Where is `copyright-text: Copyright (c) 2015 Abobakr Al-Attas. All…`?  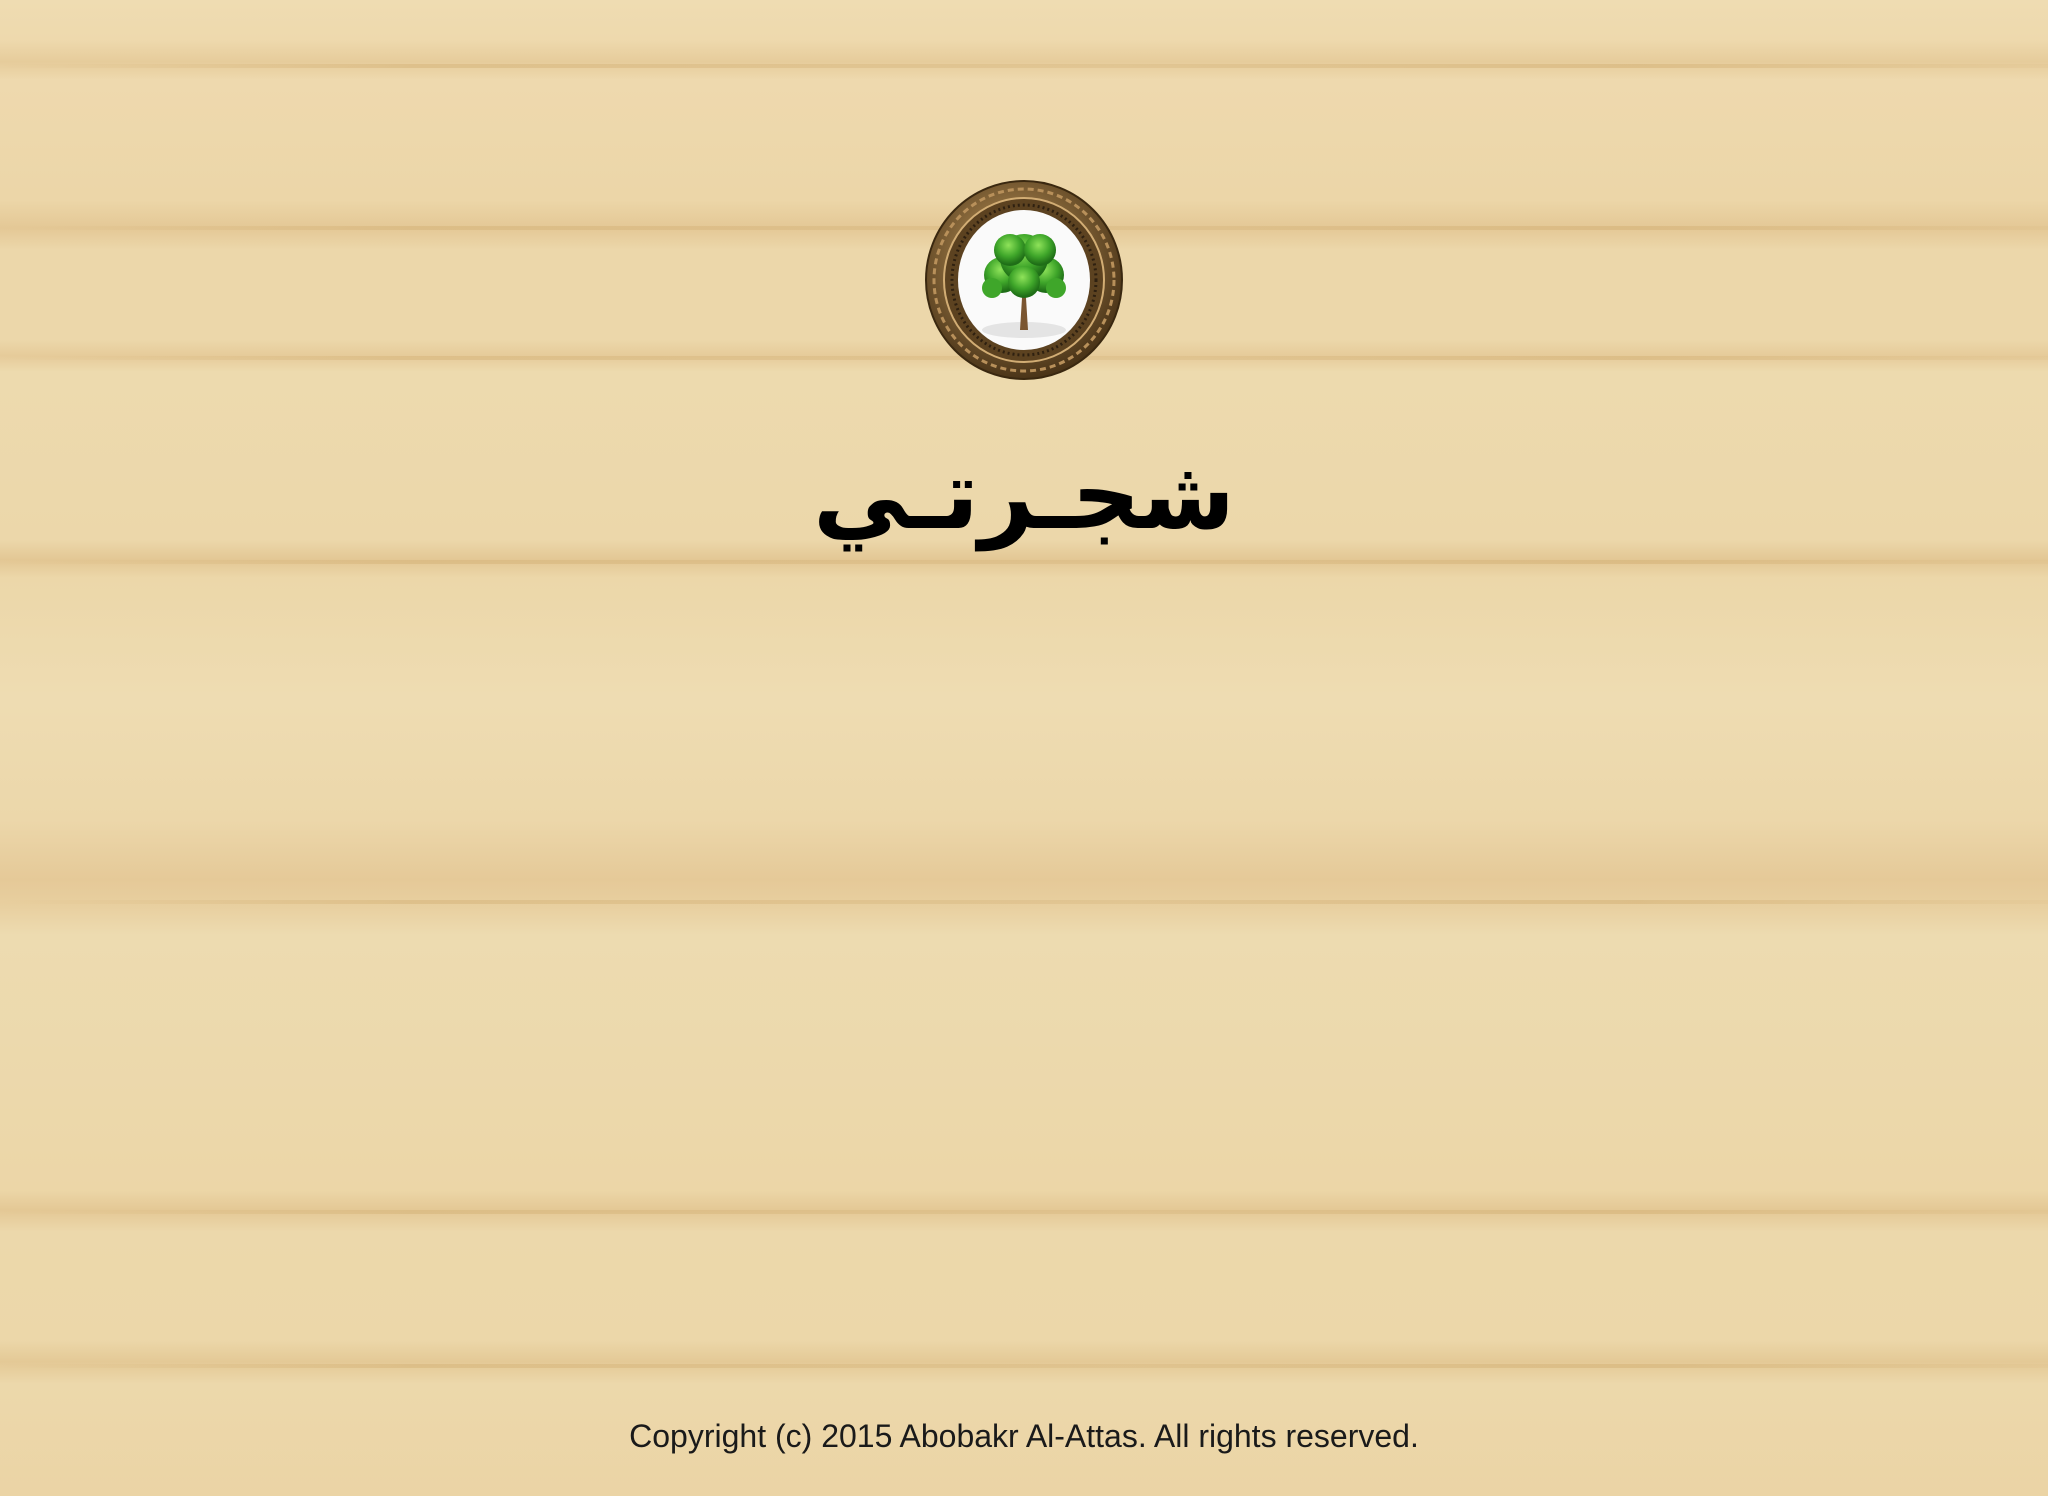 copyright-text: Copyright (c) 2015 Abobakr Al-Attas. All… is located at coordinates (1024, 1436).